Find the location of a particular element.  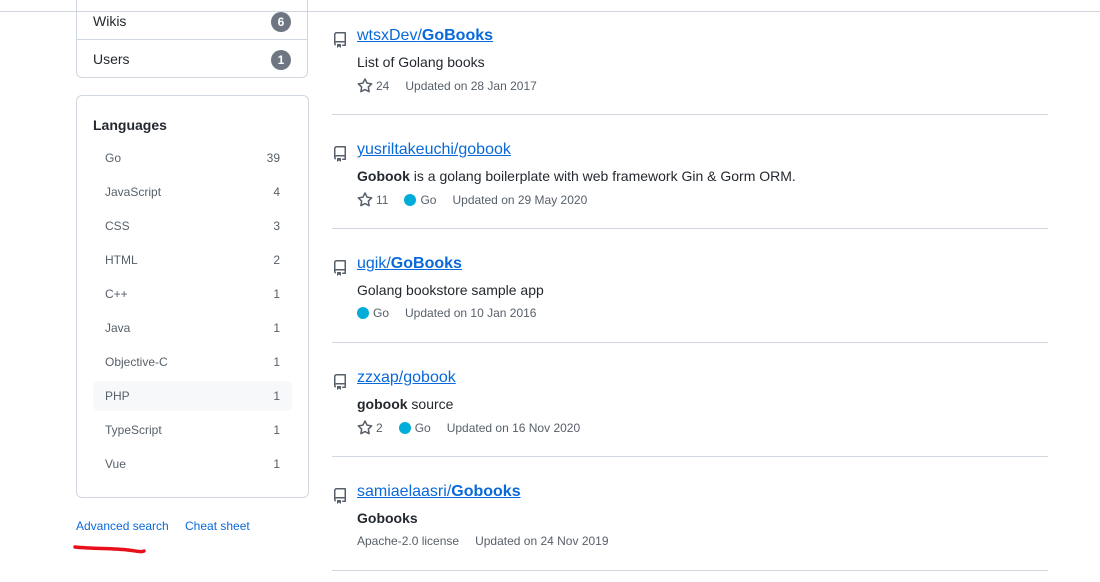

language-filter-item: C++ 1 is located at coordinates (192, 294).